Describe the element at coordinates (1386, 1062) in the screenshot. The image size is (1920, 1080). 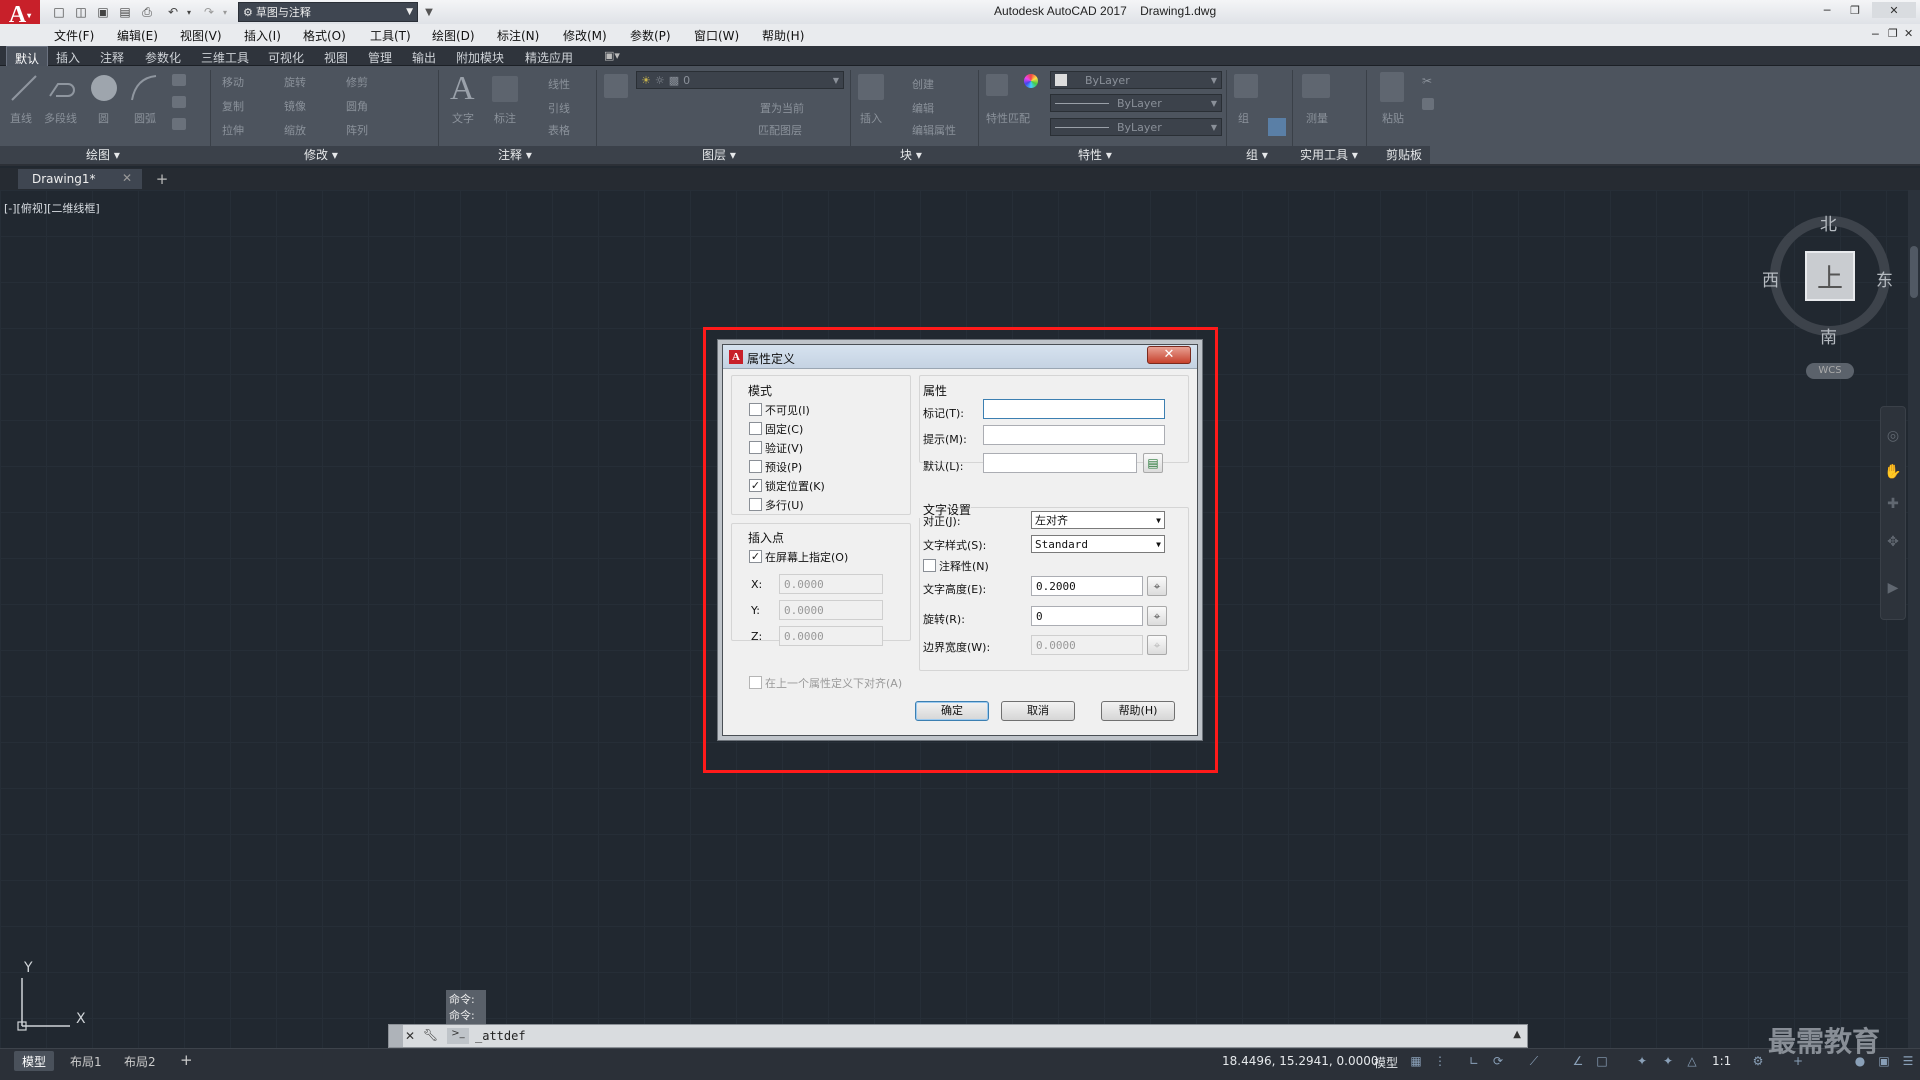
I see `model-space-button: 模型` at that location.